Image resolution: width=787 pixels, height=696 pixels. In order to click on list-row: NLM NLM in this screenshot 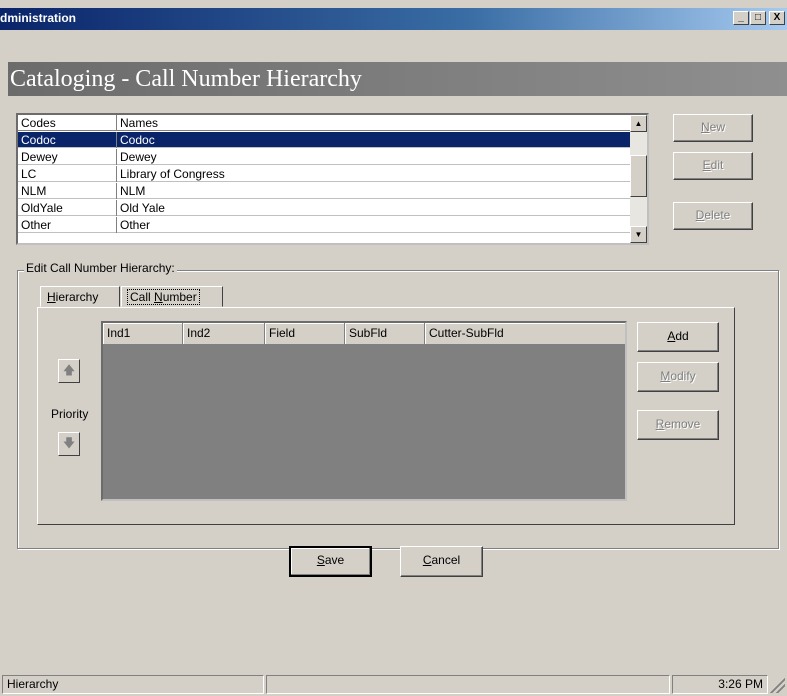, I will do `click(325, 191)`.